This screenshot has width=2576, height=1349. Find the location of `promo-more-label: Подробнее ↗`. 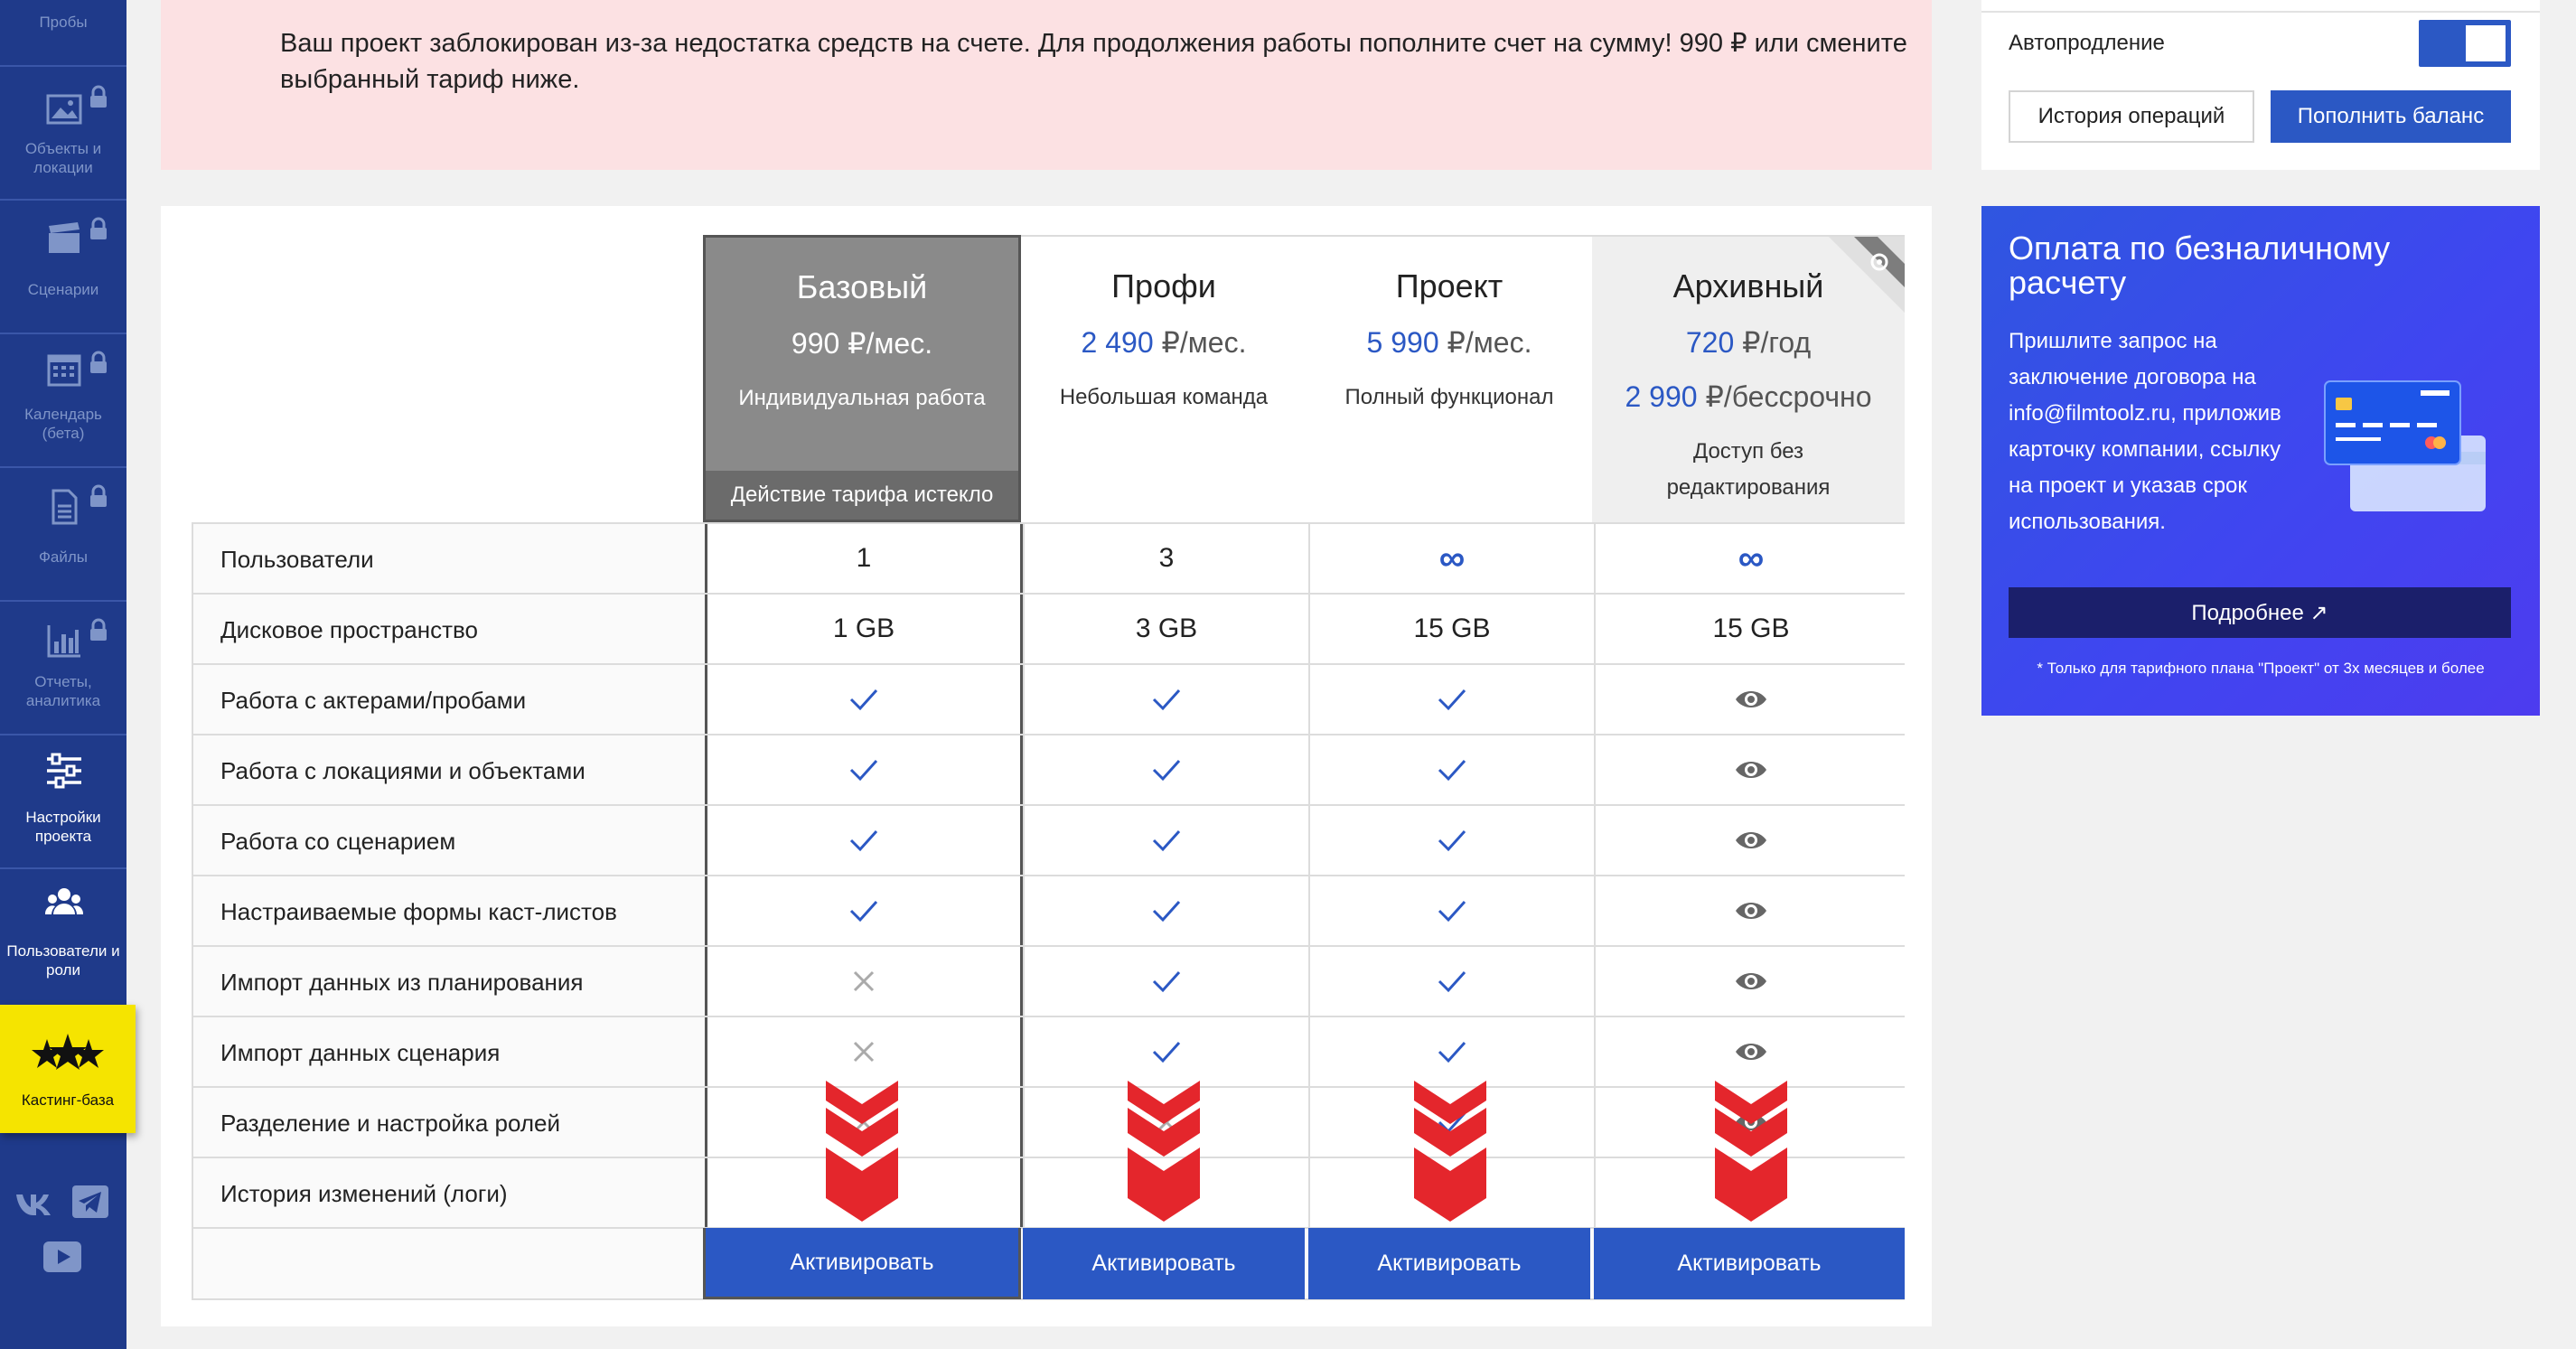

promo-more-label: Подробнее ↗ is located at coordinates (2259, 613).